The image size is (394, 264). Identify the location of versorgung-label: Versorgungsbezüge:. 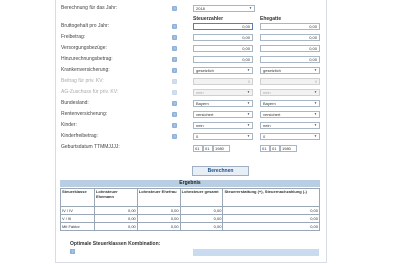
(84, 48).